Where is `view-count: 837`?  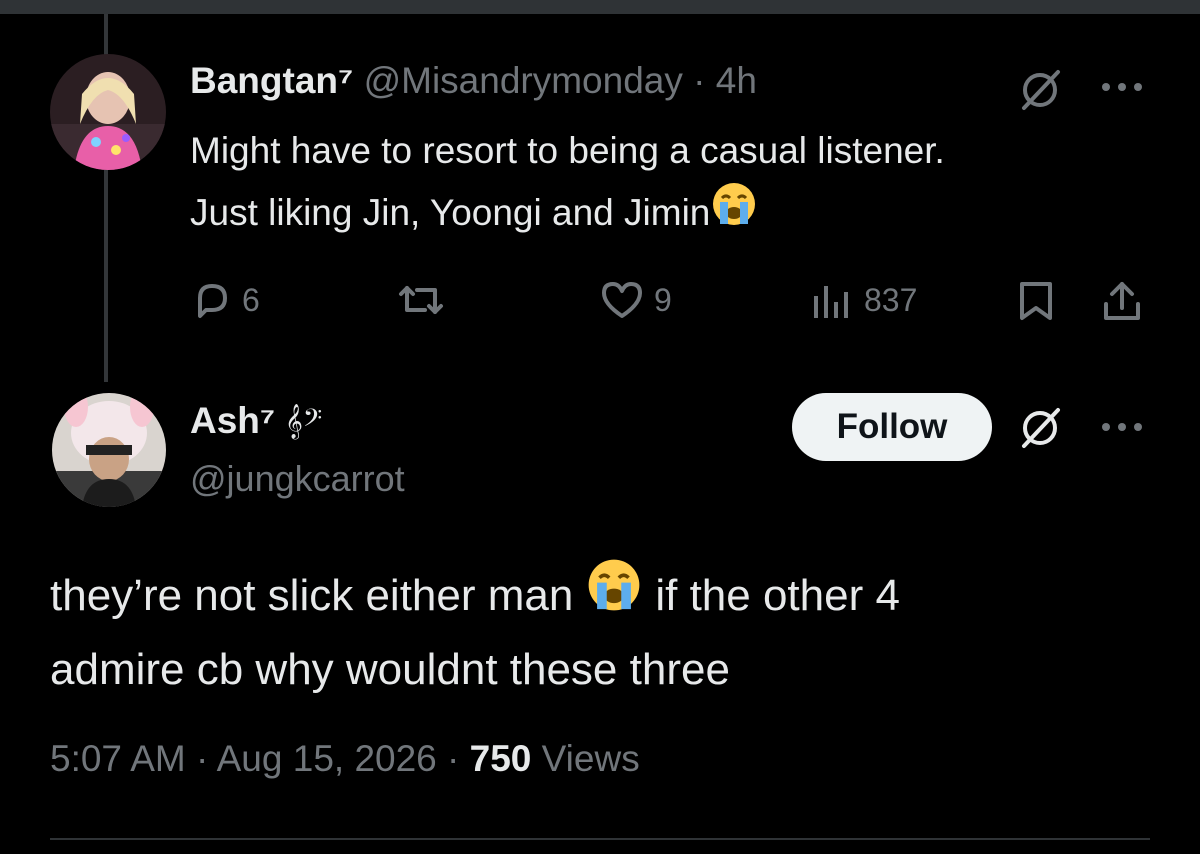 view-count: 837 is located at coordinates (891, 299).